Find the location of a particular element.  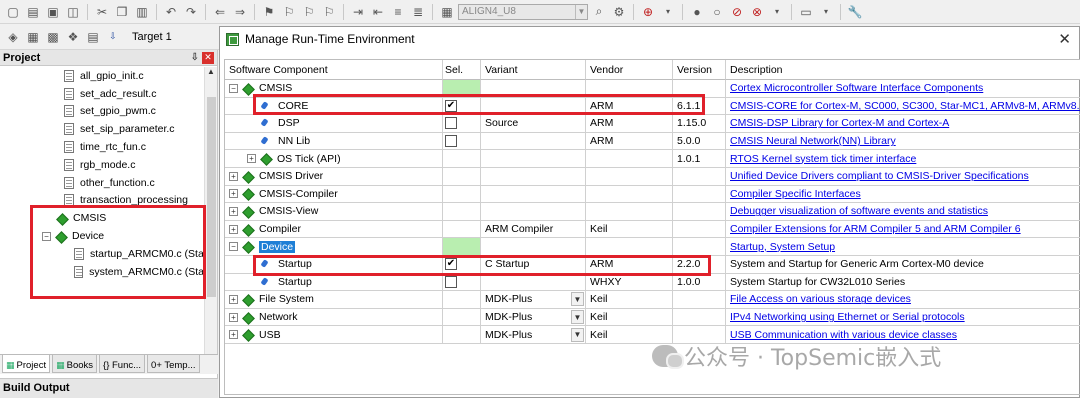

redo-icon: ↷ is located at coordinates (191, 12).